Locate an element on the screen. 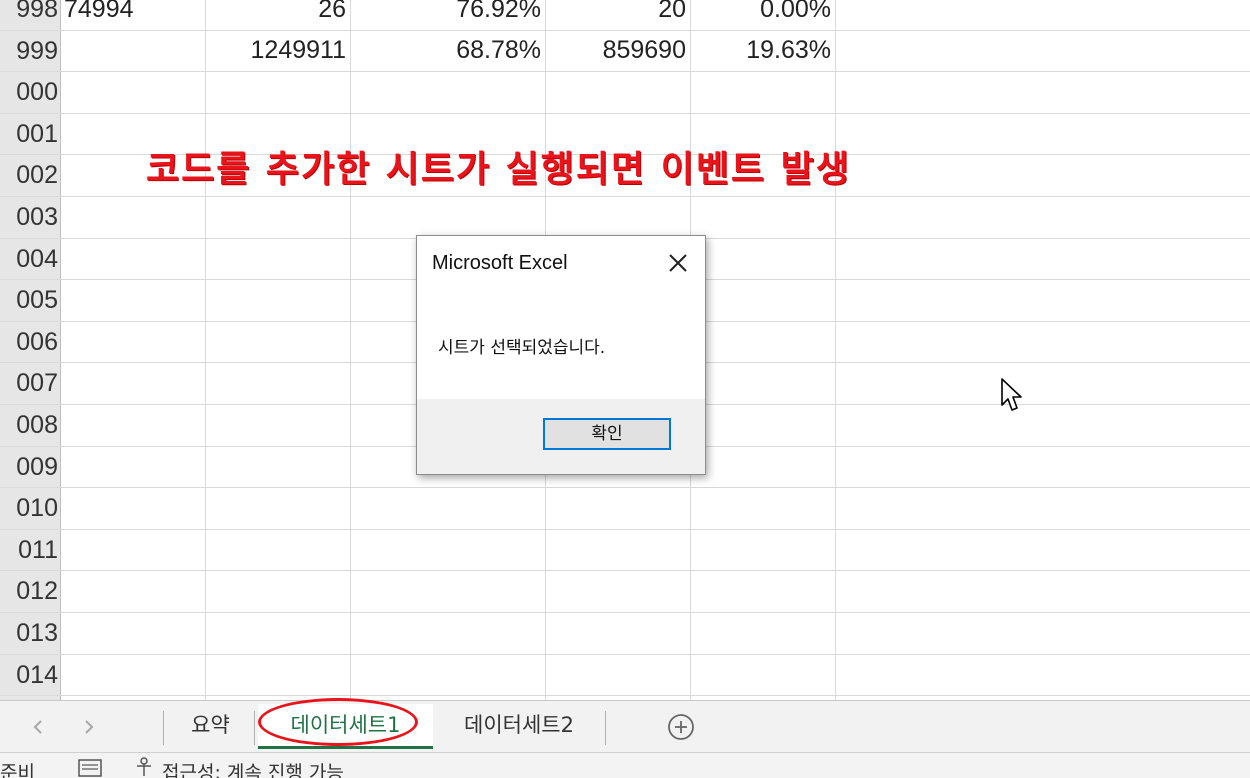 This screenshot has height=778, width=1250. dialog-footer: 확인 is located at coordinates (561, 436).